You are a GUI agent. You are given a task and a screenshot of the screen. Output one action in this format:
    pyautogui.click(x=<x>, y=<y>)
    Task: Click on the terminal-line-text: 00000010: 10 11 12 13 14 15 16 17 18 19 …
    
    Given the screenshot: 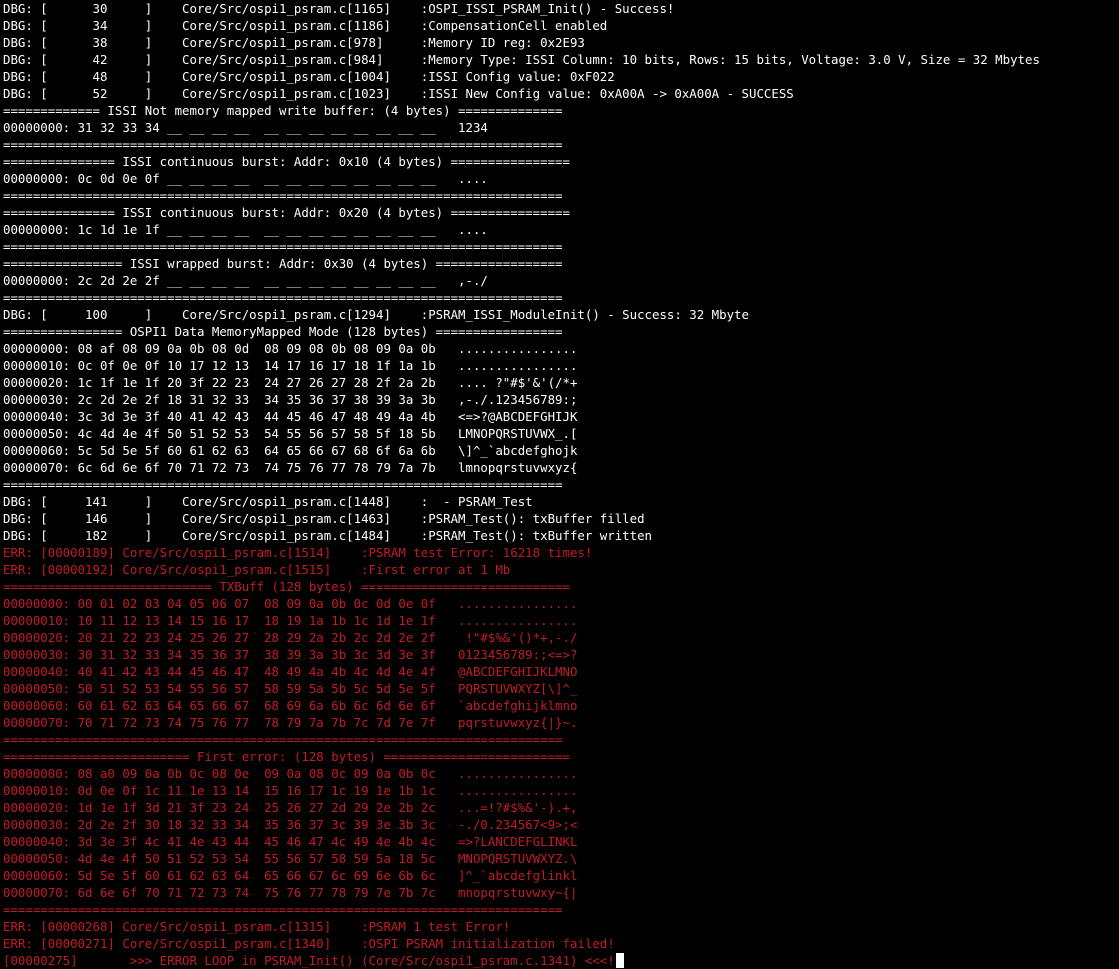 What is the action you would take?
    pyautogui.click(x=290, y=620)
    